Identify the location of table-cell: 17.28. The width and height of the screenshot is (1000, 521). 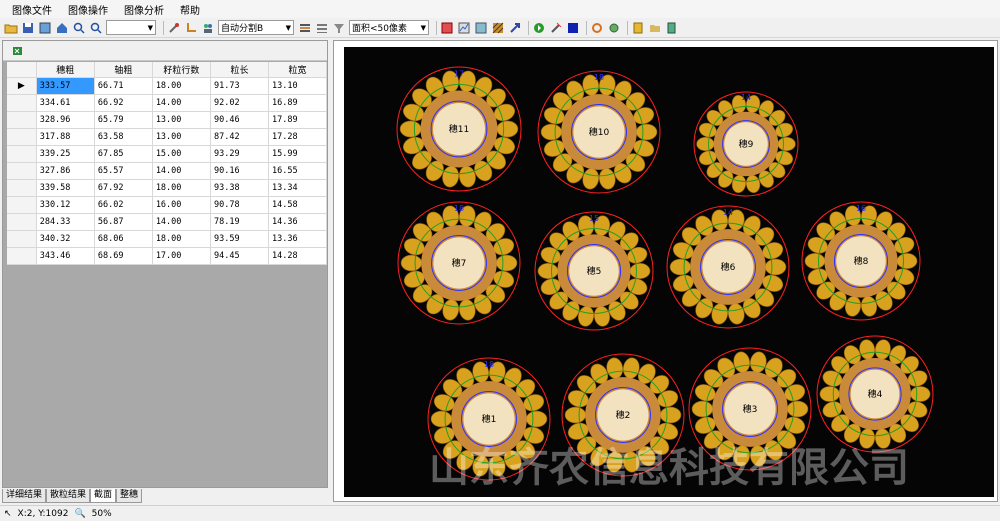
(297, 137).